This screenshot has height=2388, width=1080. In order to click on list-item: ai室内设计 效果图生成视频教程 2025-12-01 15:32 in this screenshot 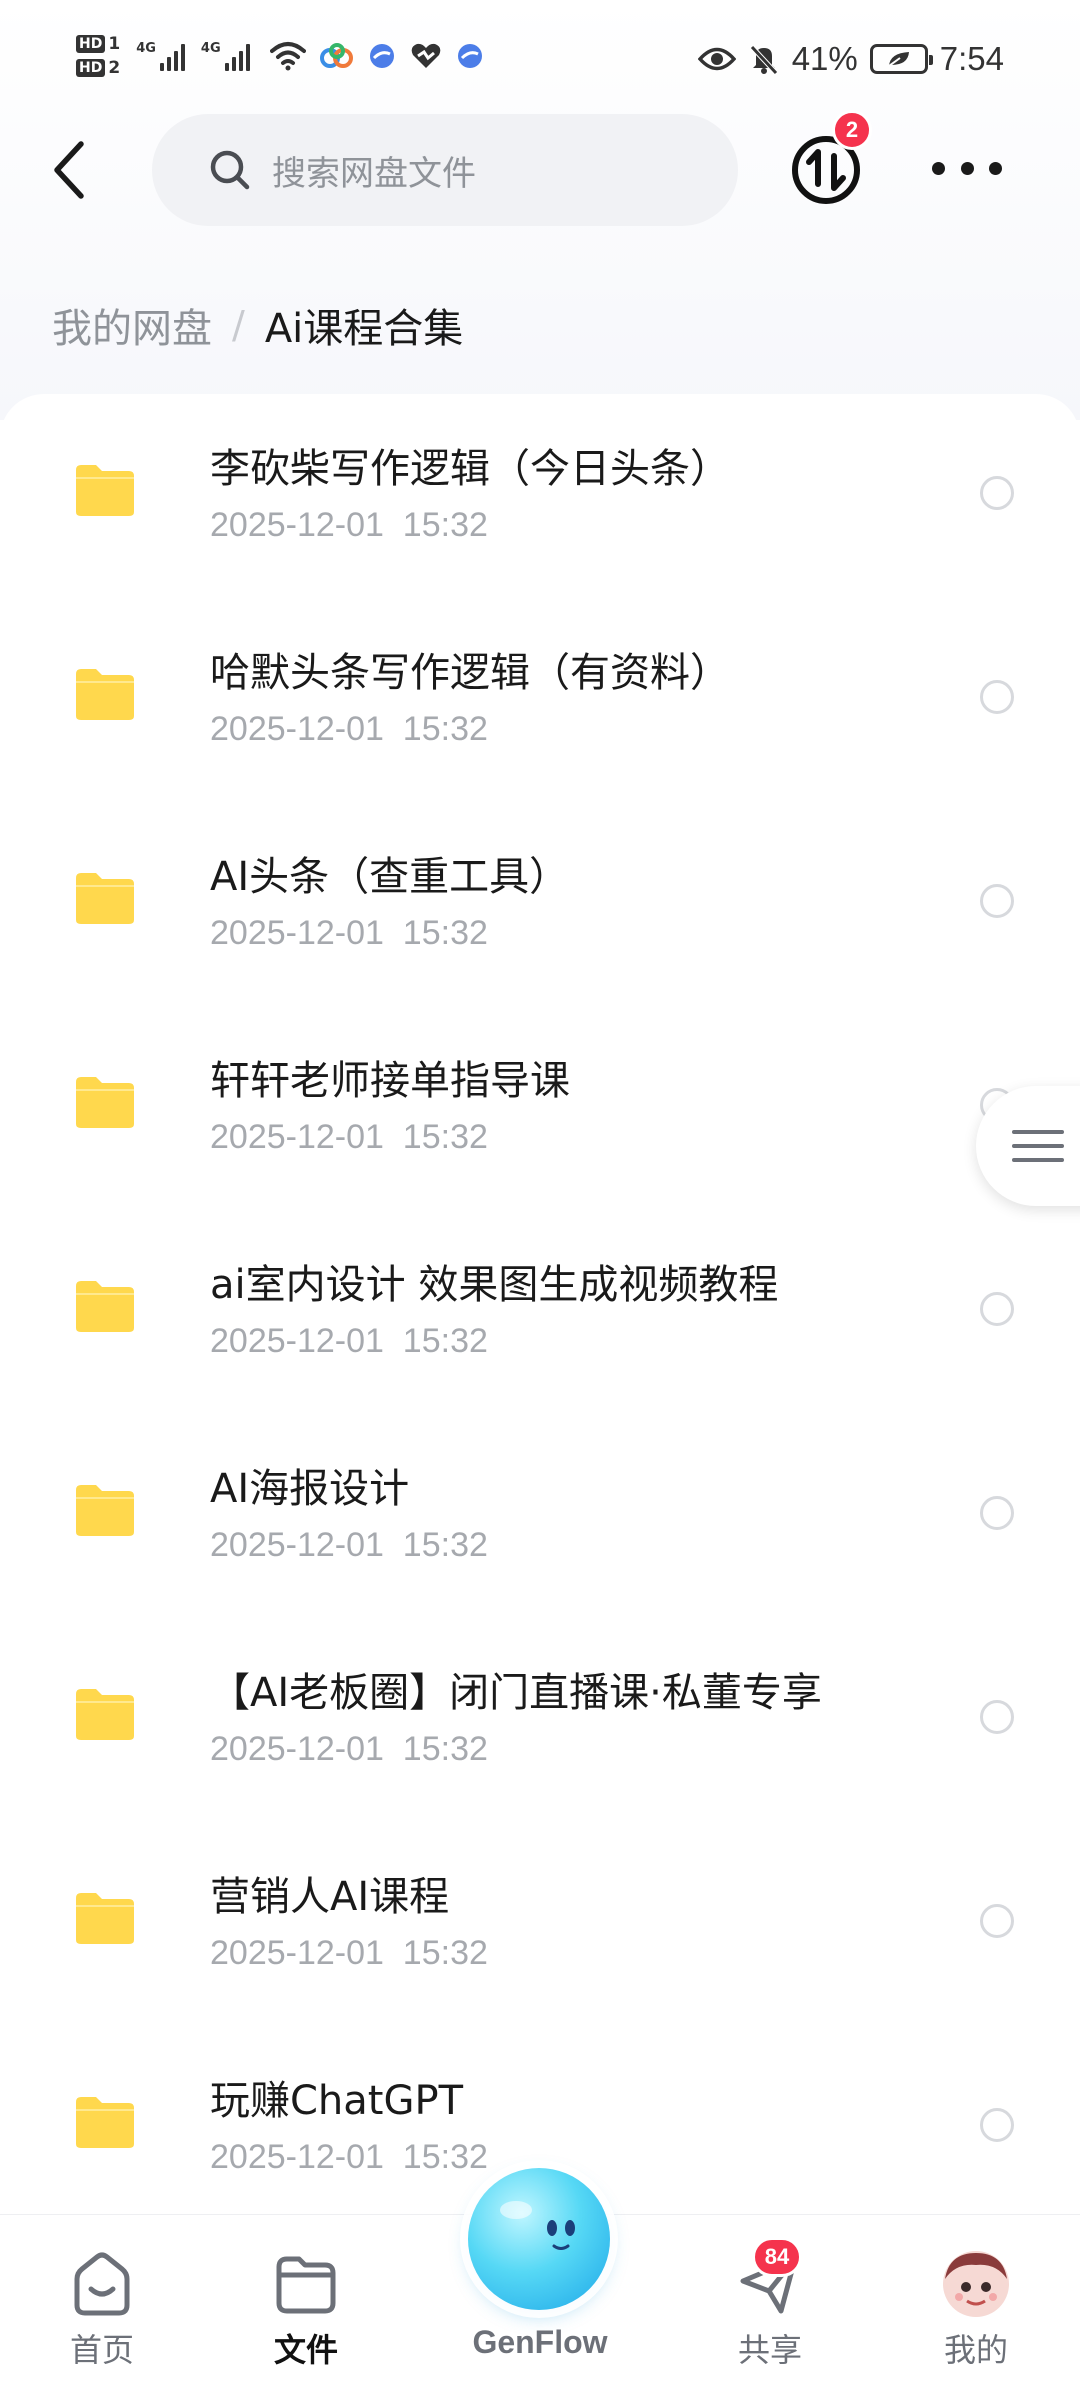, I will do `click(540, 1332)`.